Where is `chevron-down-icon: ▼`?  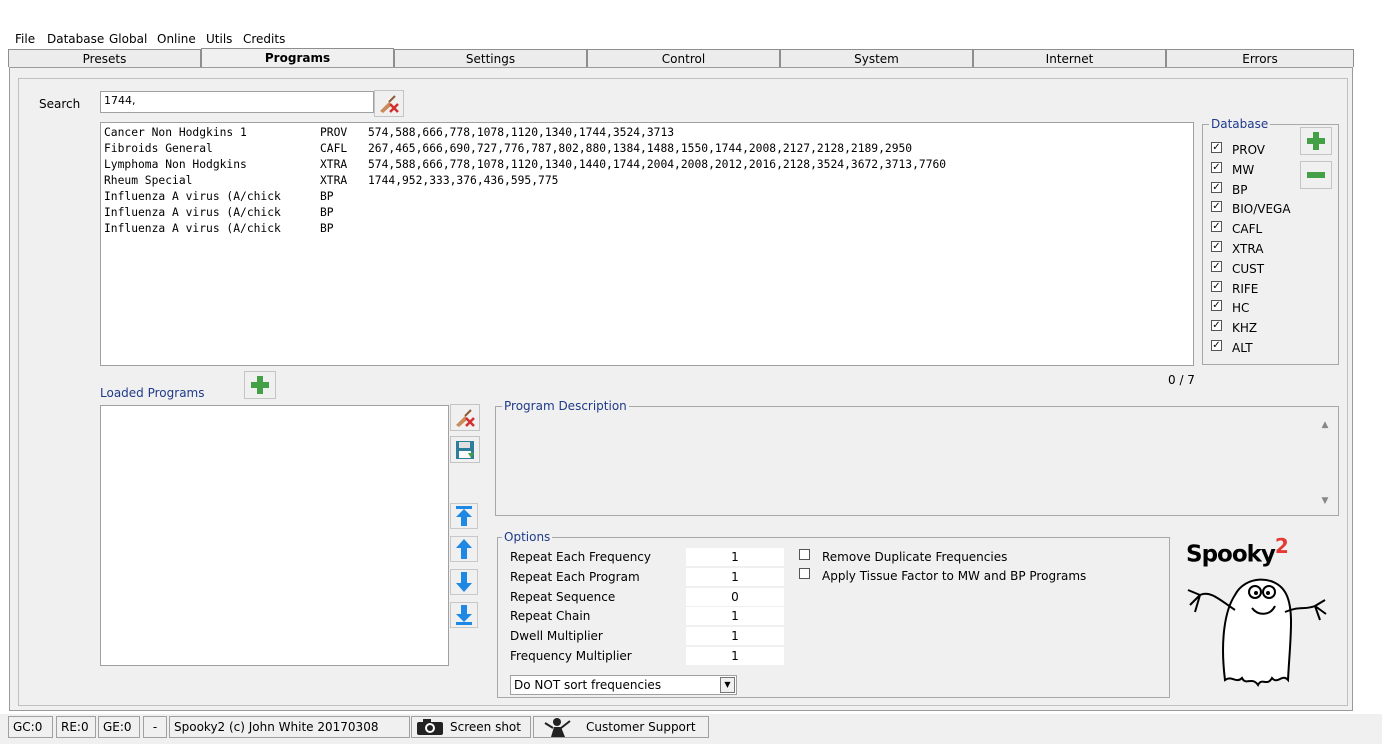 chevron-down-icon: ▼ is located at coordinates (727, 685).